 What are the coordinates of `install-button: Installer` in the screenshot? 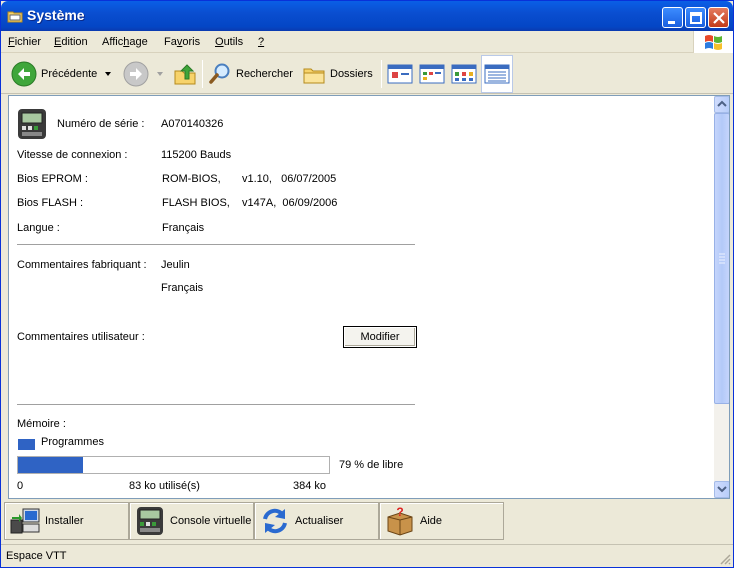 It's located at (66, 521).